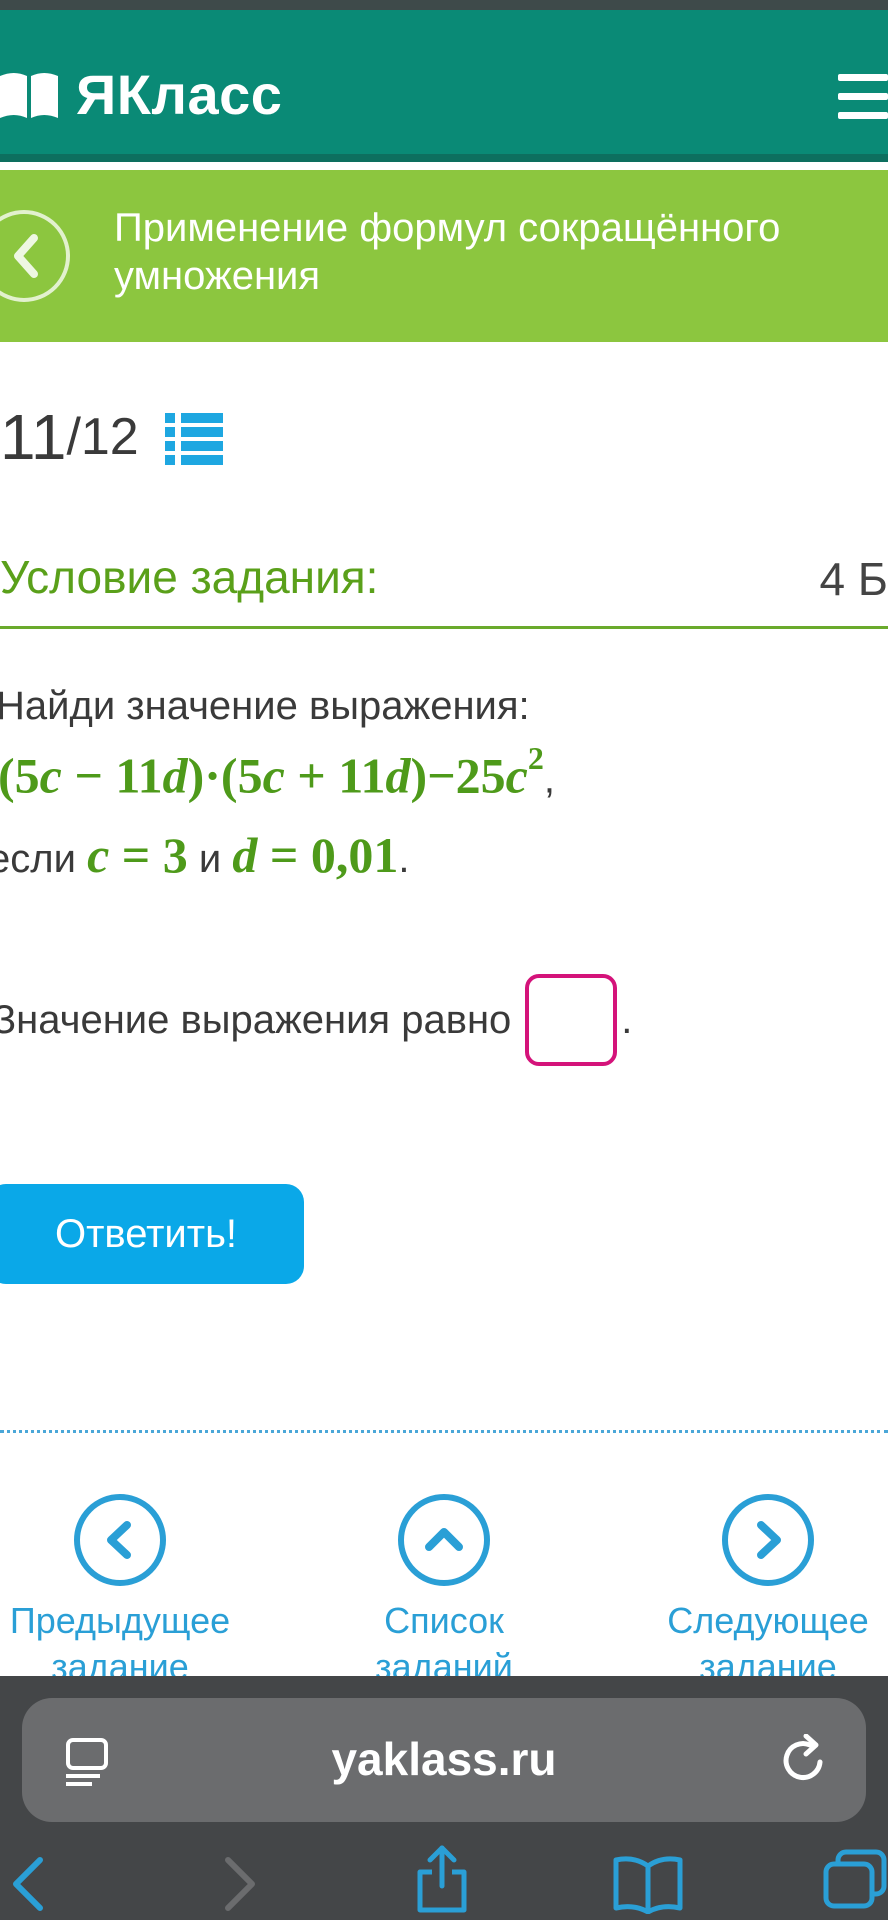 This screenshot has height=1920, width=888. I want to click on tabs-icon, so click(855, 1879).